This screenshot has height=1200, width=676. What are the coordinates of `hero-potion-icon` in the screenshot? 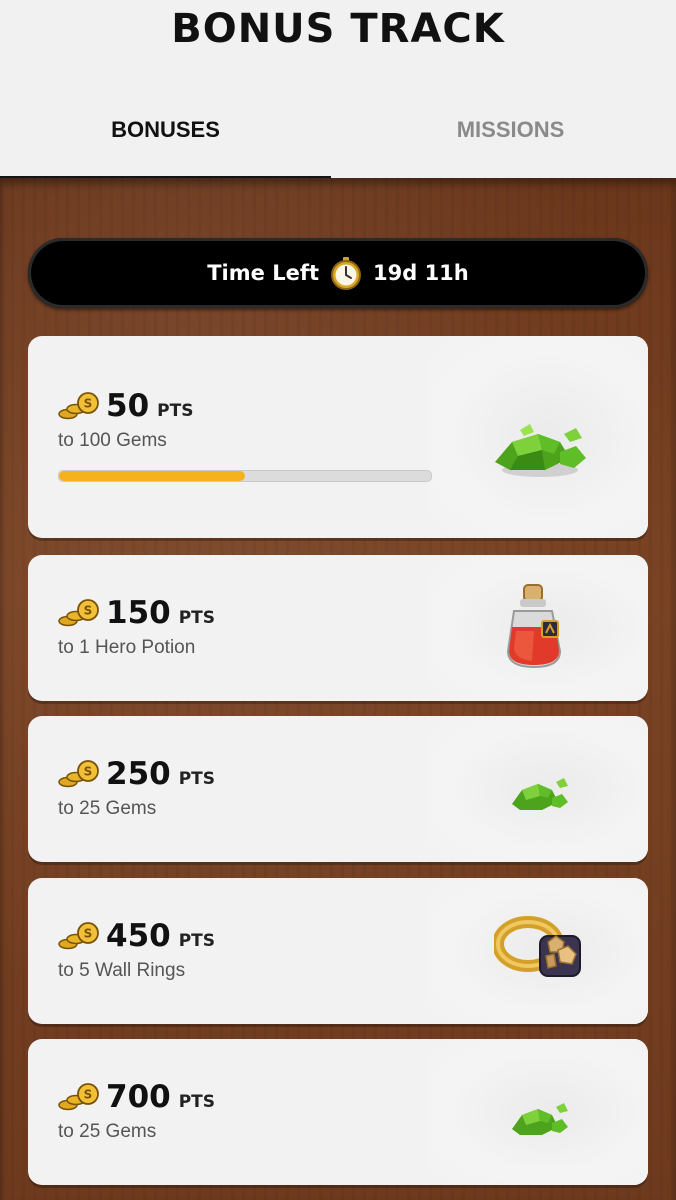 It's located at (534, 626).